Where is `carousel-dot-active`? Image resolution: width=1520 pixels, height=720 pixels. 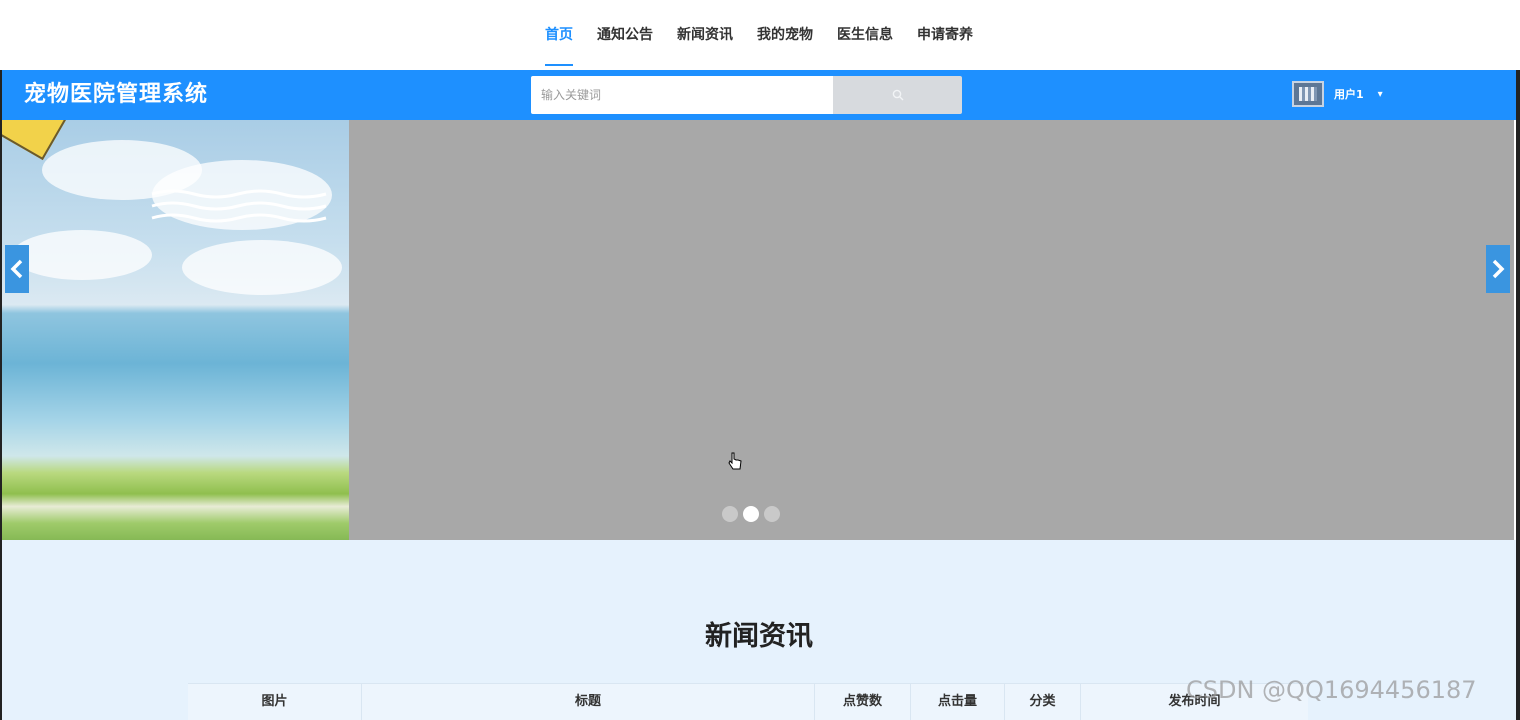
carousel-dot-active is located at coordinates (751, 514).